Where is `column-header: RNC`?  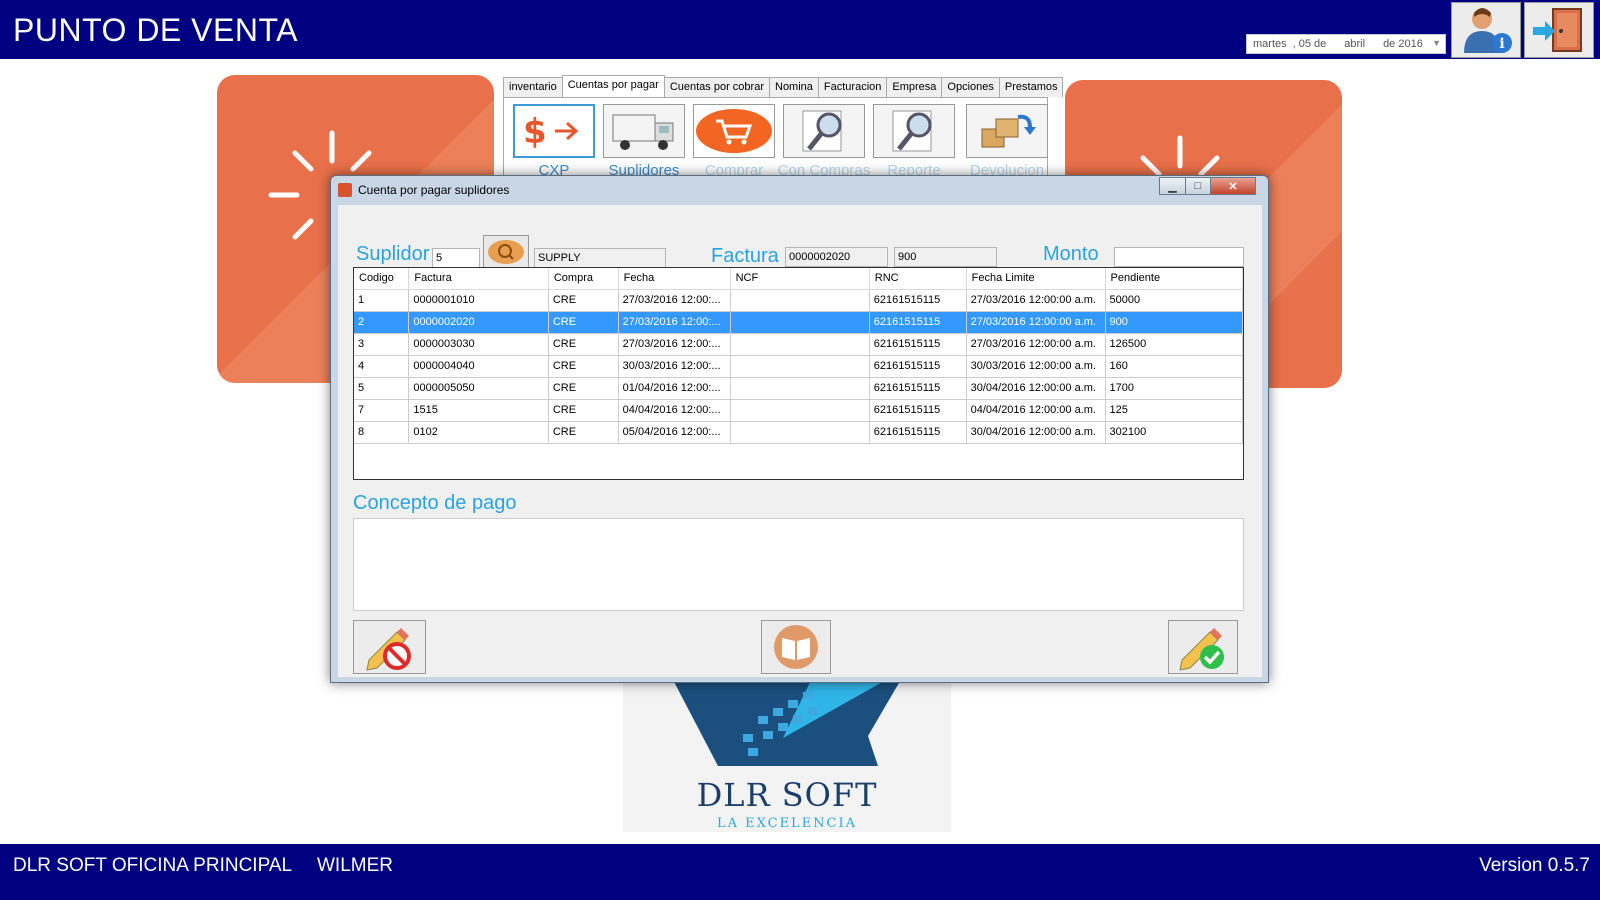 column-header: RNC is located at coordinates (918, 279).